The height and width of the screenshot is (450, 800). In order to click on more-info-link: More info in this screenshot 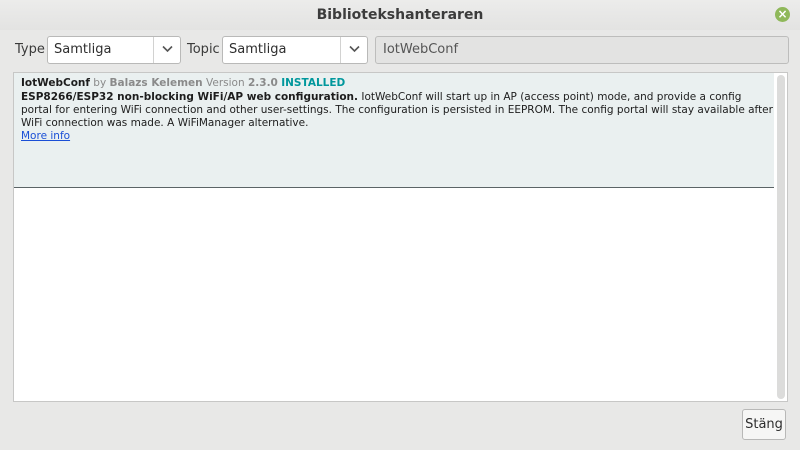, I will do `click(45, 136)`.